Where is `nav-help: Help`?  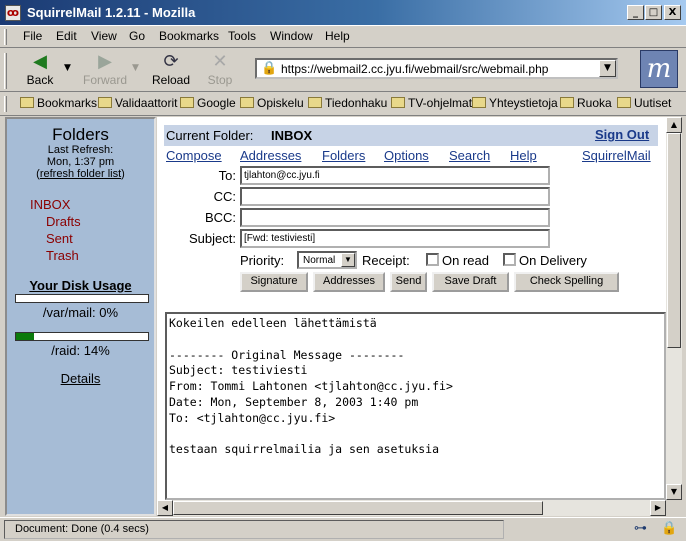 nav-help: Help is located at coordinates (523, 155).